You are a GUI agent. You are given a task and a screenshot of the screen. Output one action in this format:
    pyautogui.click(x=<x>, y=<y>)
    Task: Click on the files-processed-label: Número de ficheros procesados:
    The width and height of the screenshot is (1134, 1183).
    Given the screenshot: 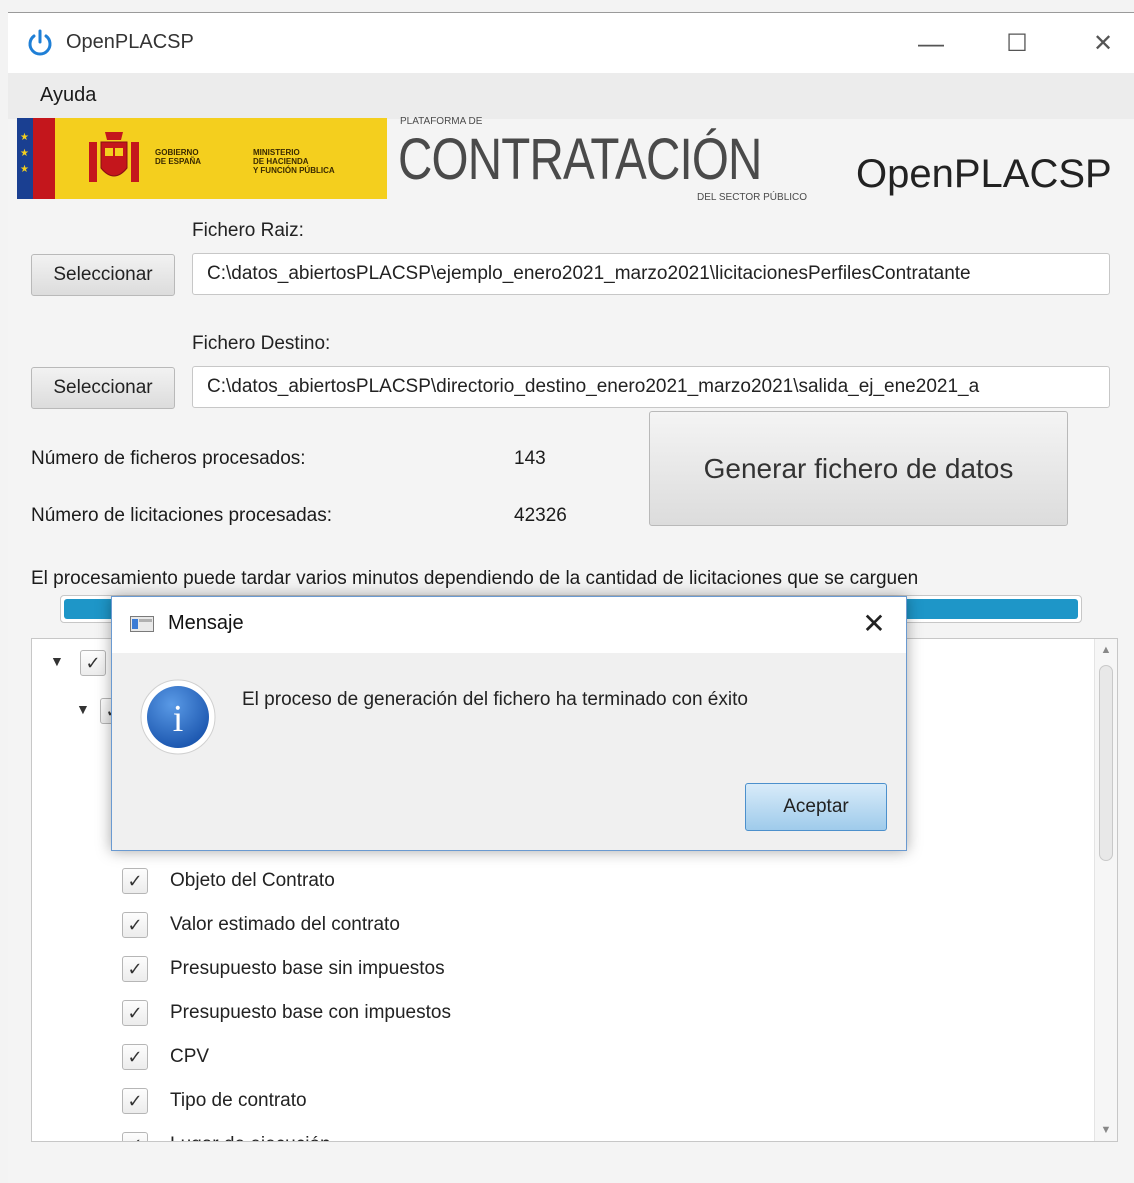 What is the action you would take?
    pyautogui.click(x=168, y=458)
    